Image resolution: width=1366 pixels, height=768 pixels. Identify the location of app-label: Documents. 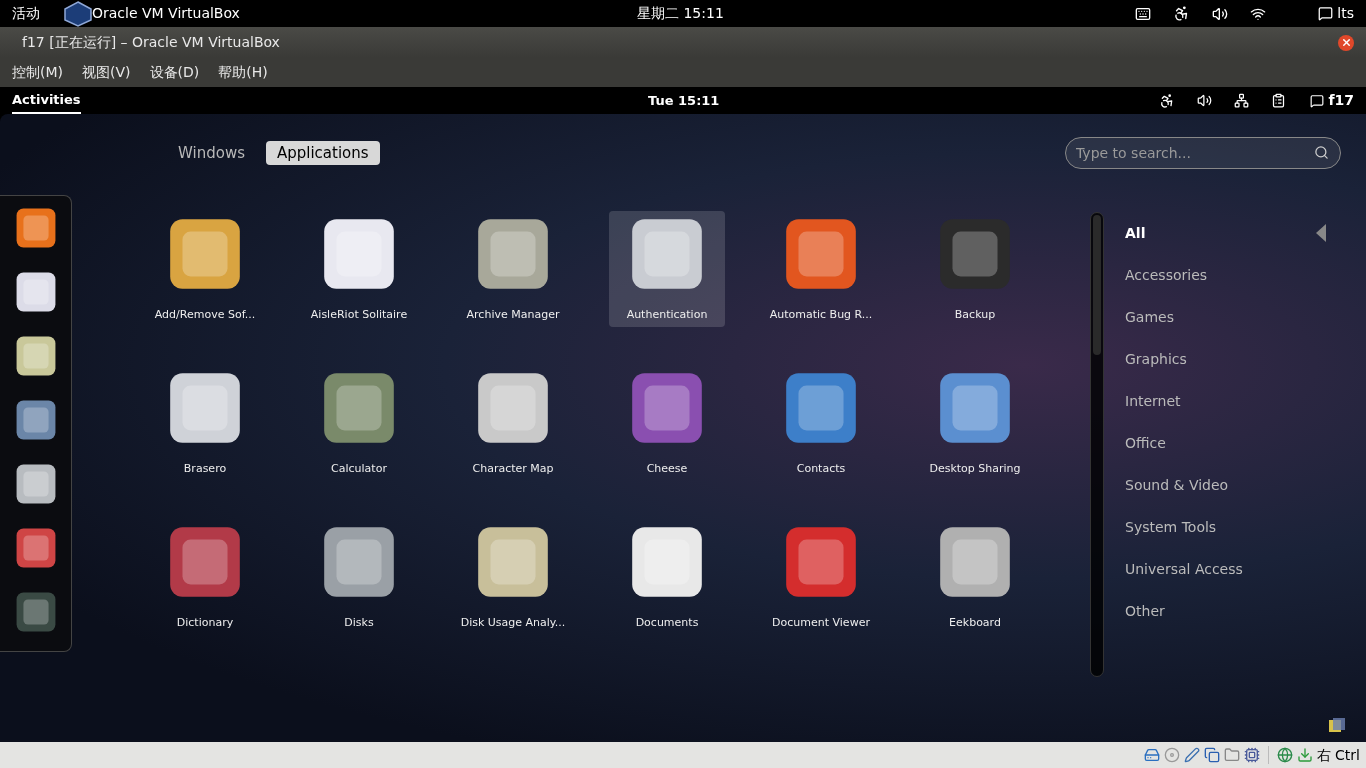
(667, 623).